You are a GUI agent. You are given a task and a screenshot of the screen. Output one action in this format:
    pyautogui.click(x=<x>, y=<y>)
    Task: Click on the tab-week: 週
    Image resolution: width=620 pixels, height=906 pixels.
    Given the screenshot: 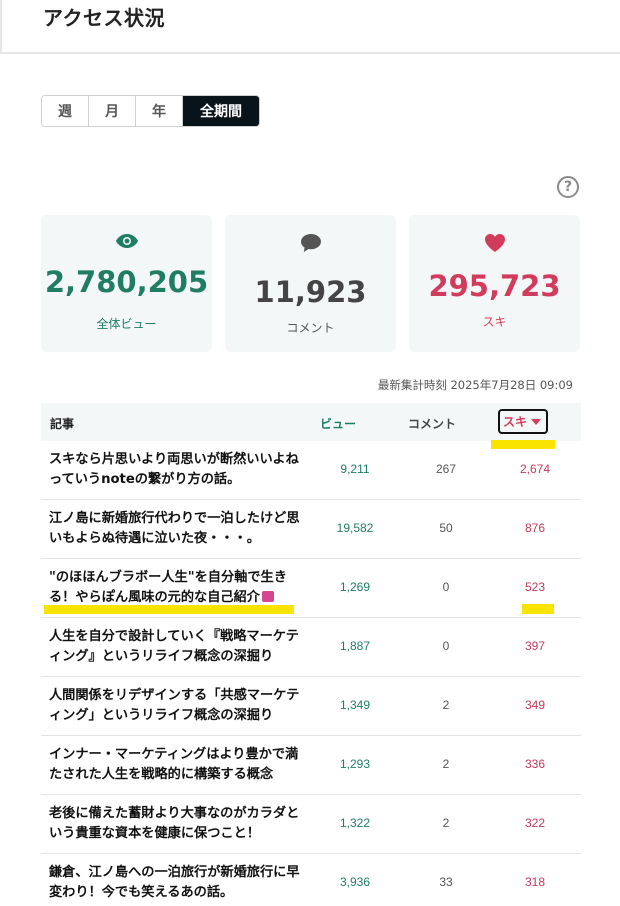 What is the action you would take?
    pyautogui.click(x=65, y=111)
    